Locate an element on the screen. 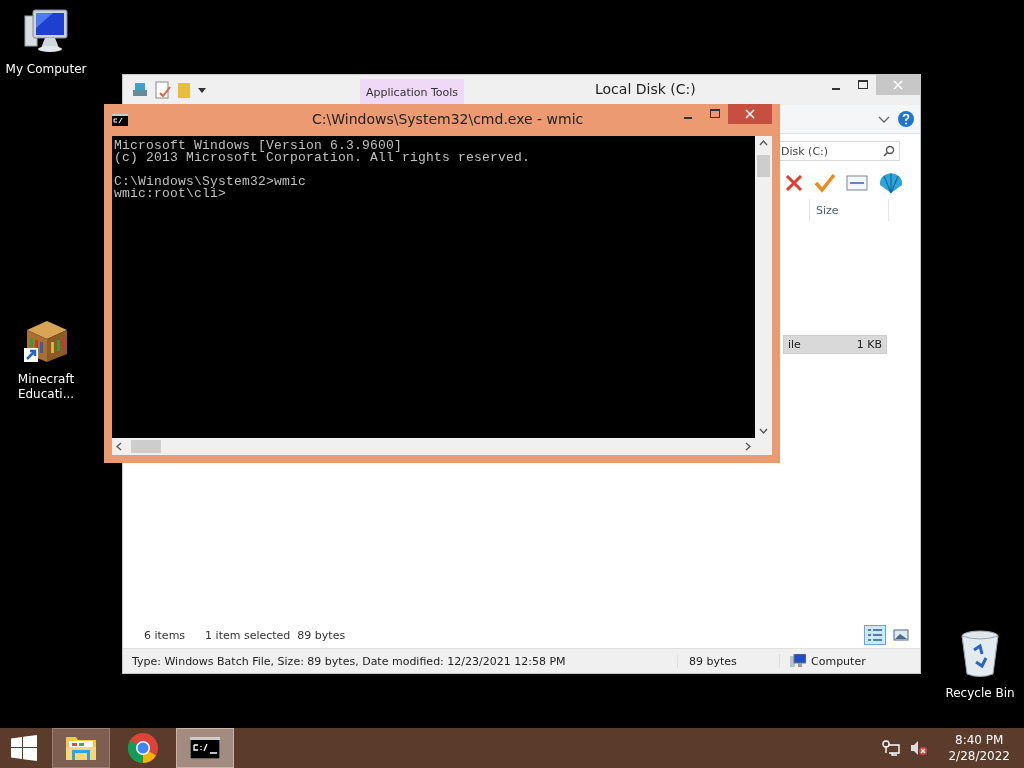  delete-icon is located at coordinates (794, 183).